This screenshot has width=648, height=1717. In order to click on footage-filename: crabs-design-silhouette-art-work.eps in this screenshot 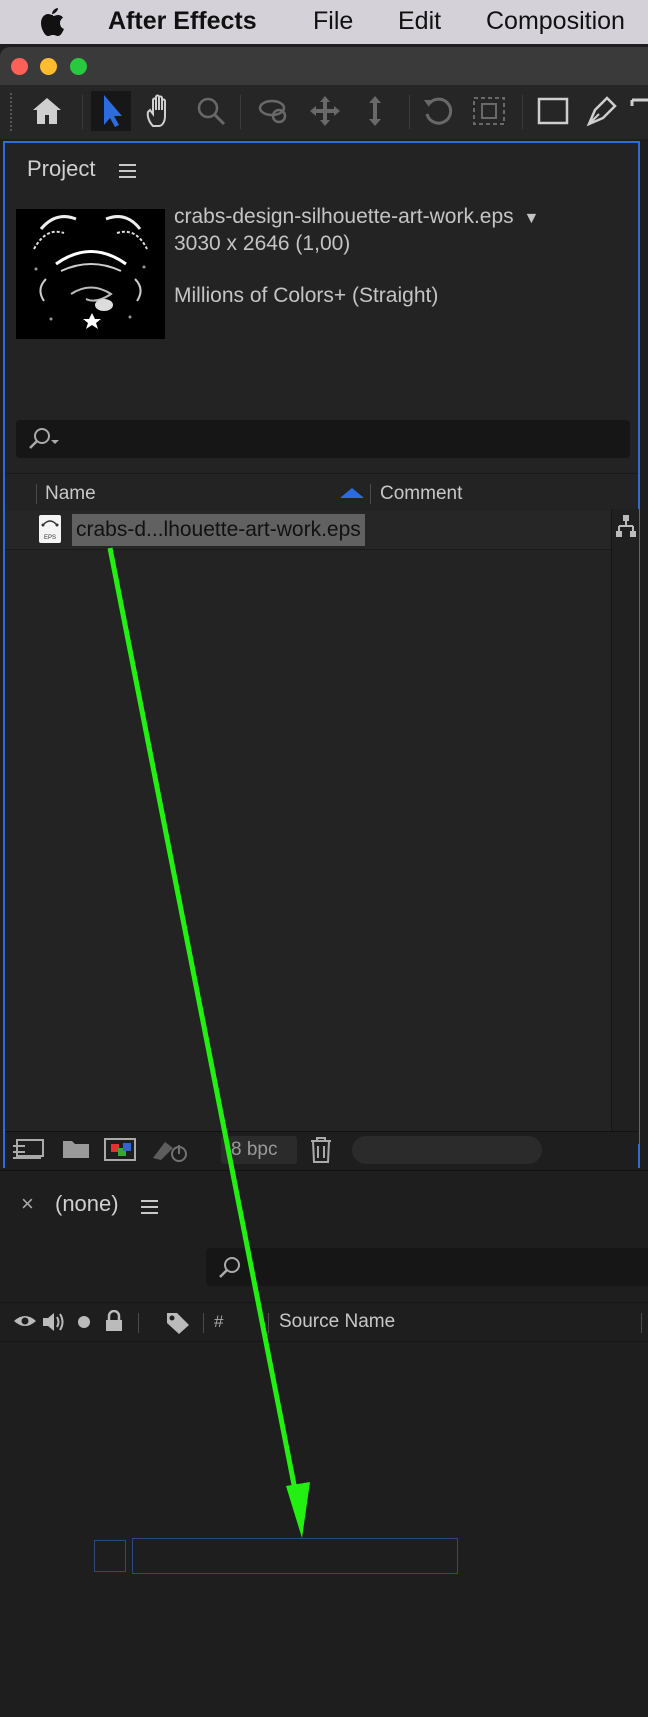, I will do `click(344, 216)`.